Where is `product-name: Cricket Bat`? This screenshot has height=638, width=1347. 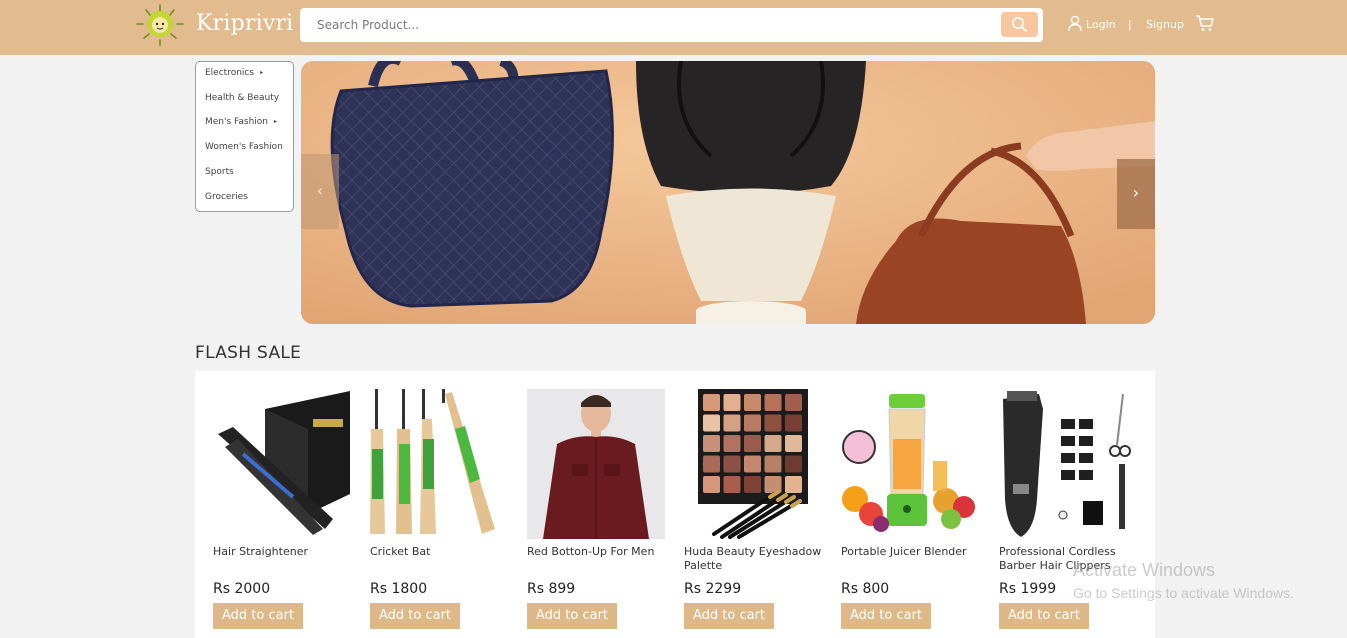 product-name: Cricket Bat is located at coordinates (440, 552).